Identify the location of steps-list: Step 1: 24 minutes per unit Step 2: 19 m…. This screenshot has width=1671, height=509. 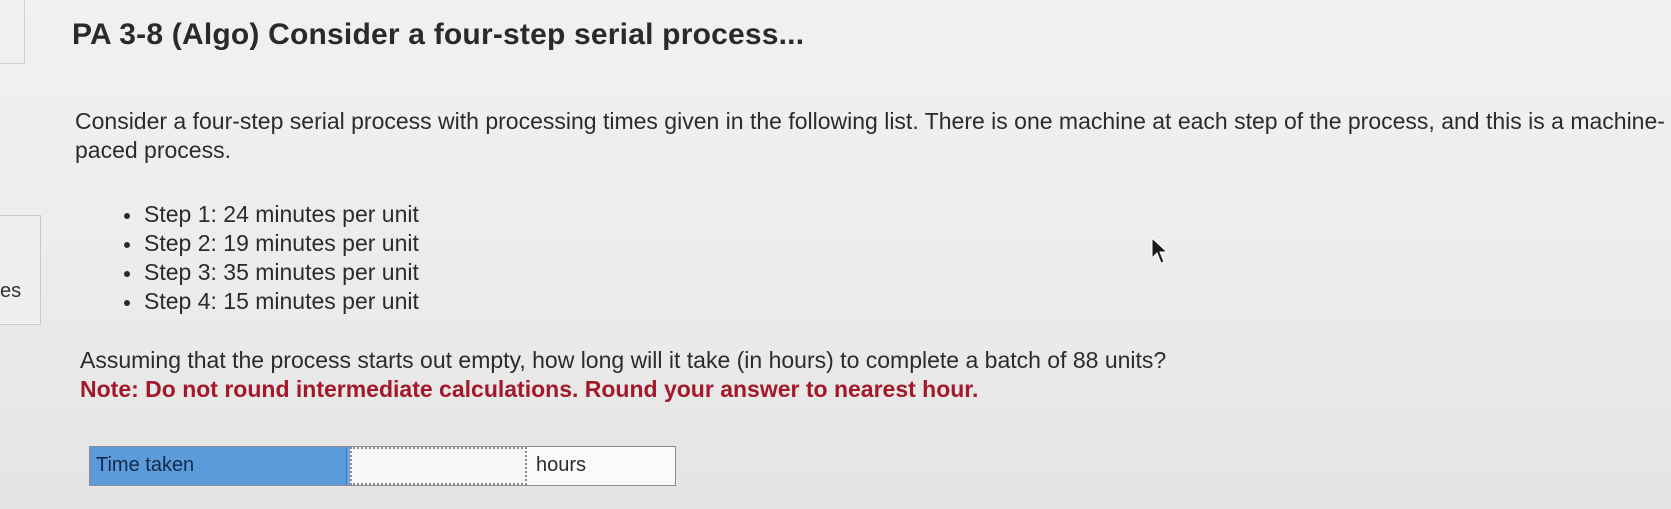
(270, 258).